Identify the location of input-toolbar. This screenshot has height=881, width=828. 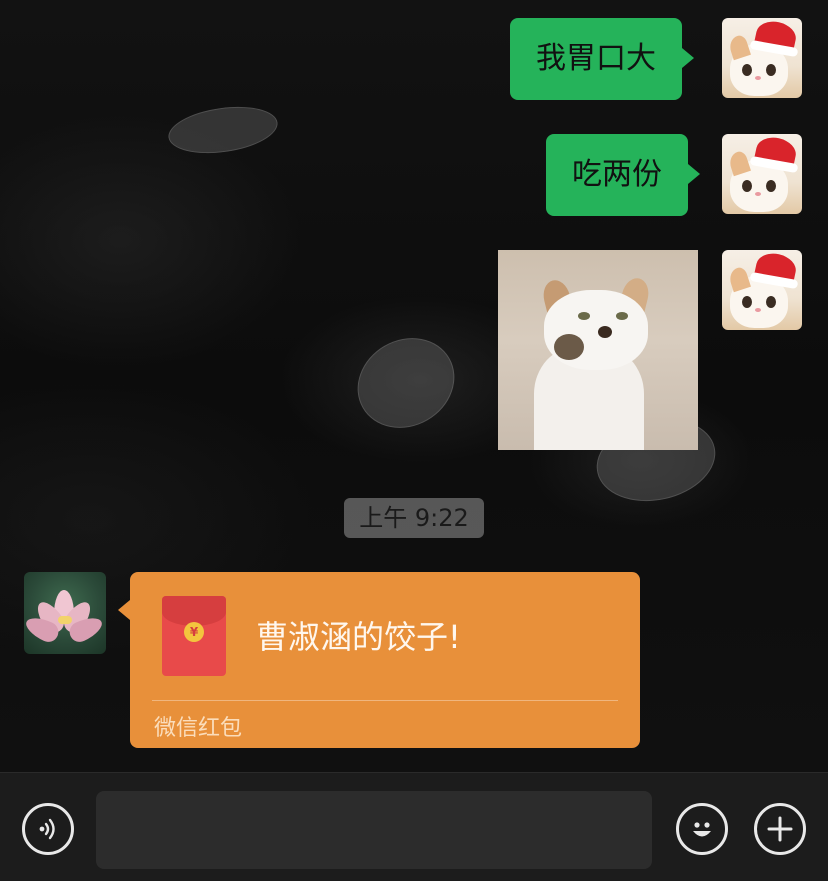
(414, 826).